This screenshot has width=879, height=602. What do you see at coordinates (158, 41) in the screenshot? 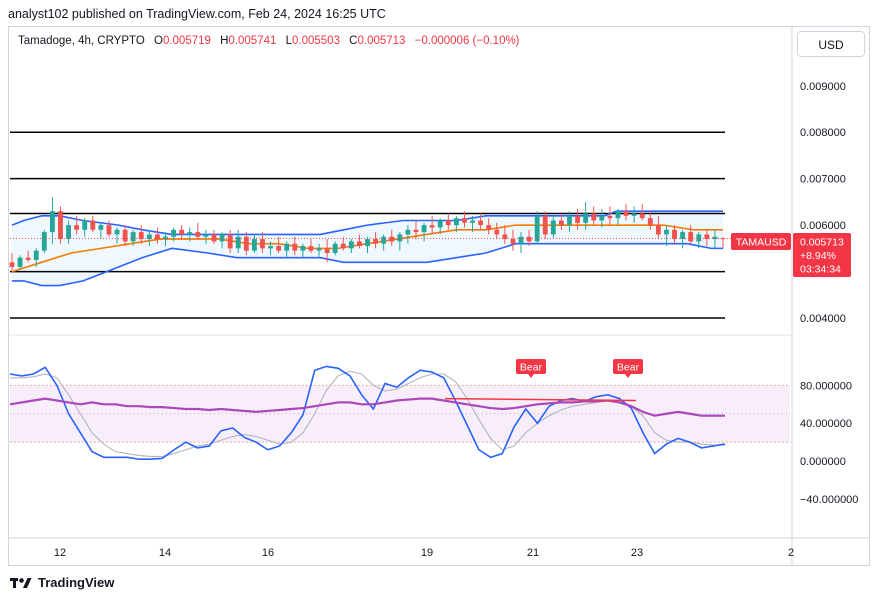
I see `open-label: O` at bounding box center [158, 41].